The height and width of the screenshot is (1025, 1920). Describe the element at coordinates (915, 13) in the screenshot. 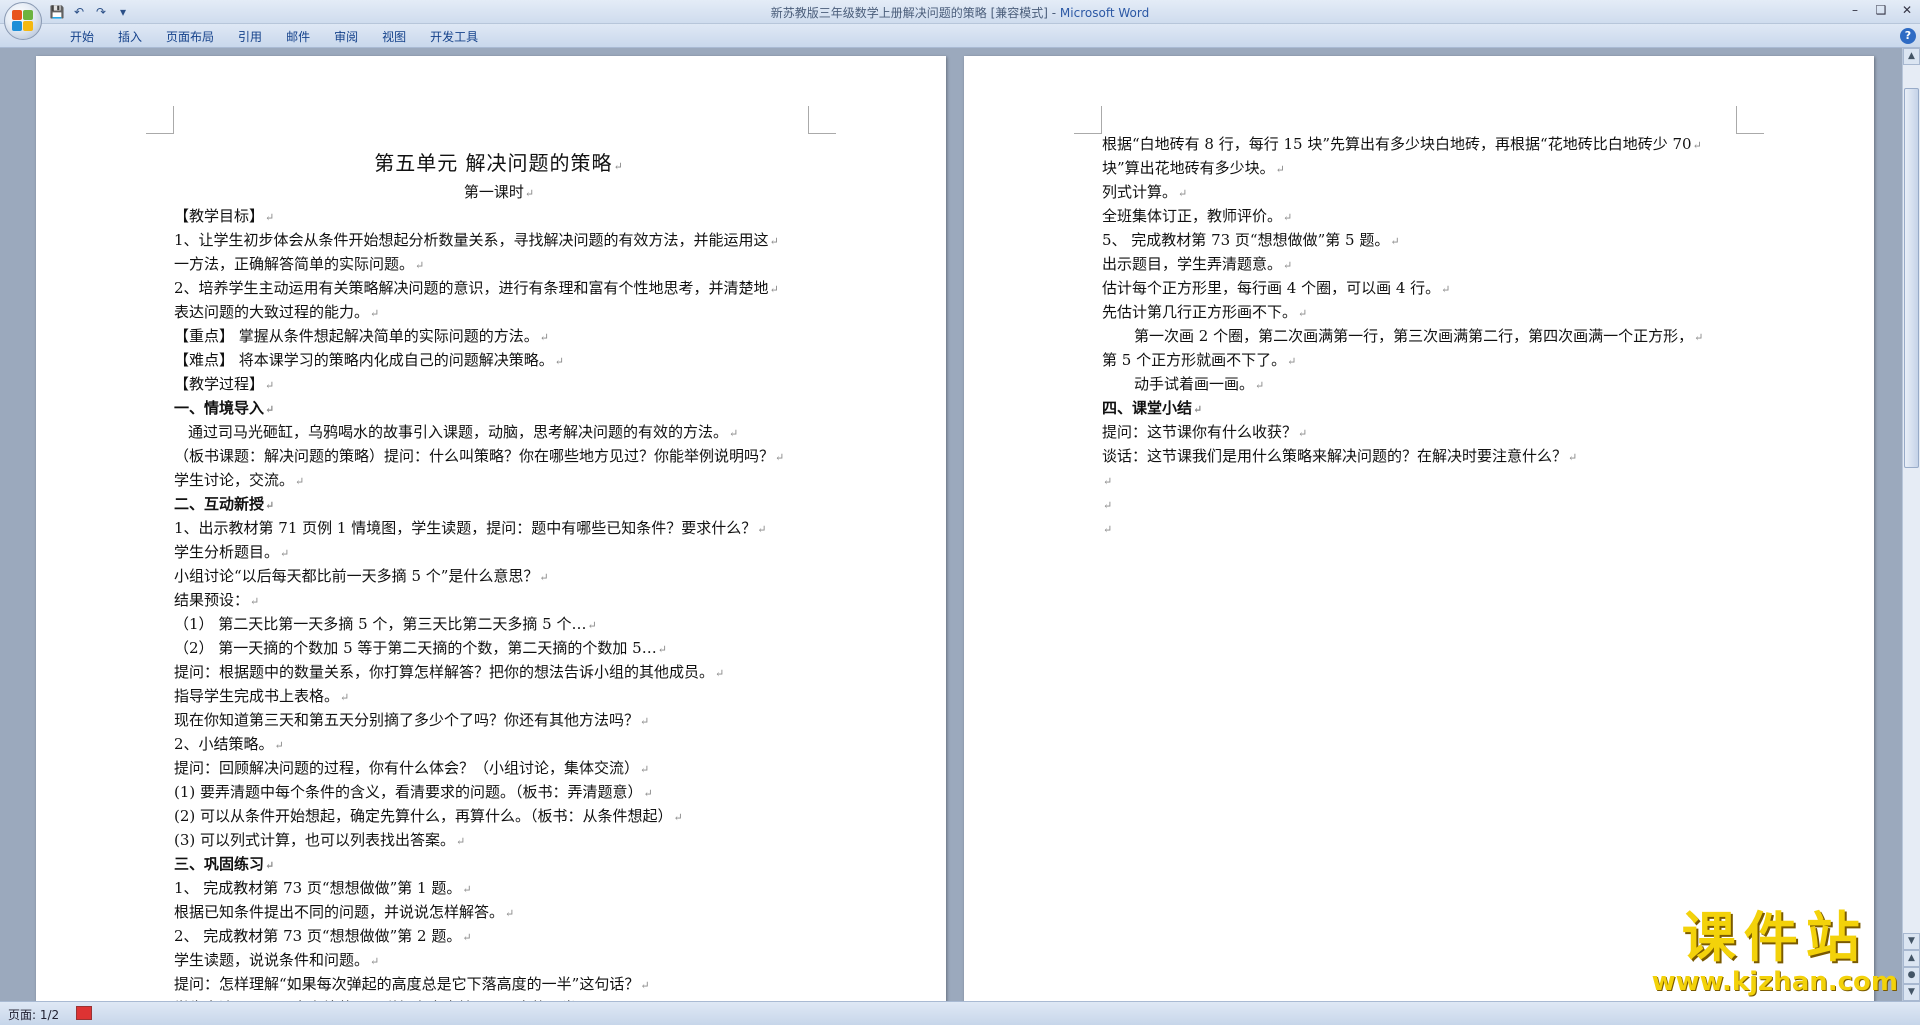

I see `document-title: 新苏教版三年级数学上册解决问题的策略 [兼容模式] -` at that location.